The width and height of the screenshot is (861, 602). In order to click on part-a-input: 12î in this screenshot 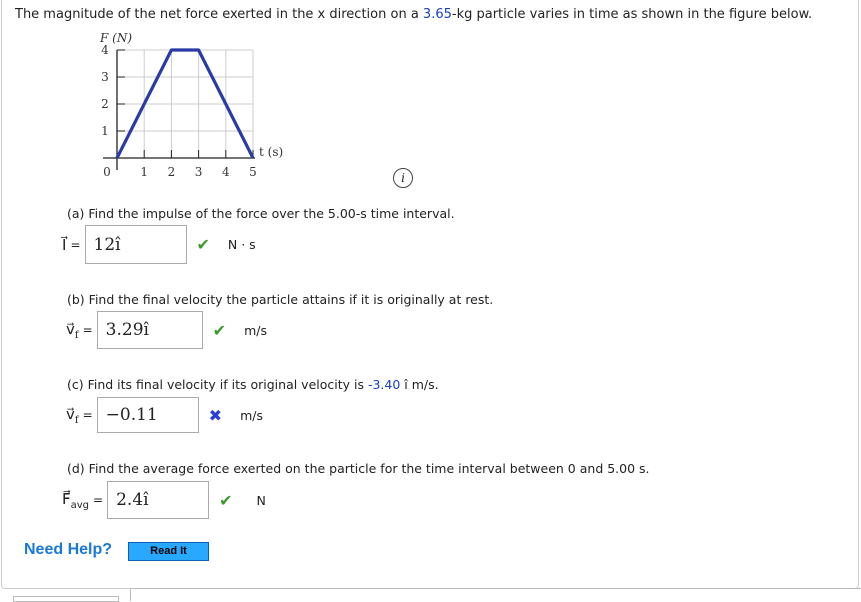, I will do `click(135, 244)`.